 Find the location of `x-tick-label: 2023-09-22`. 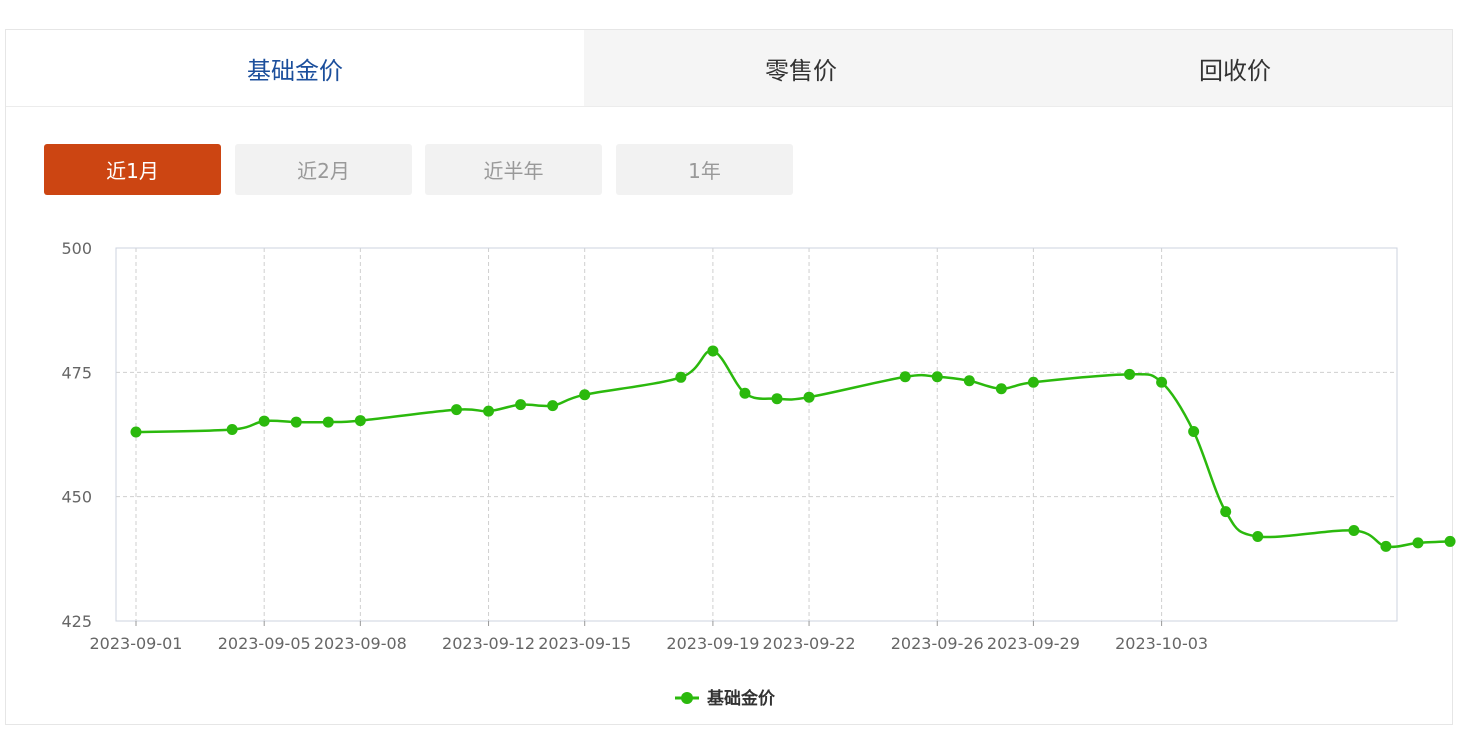

x-tick-label: 2023-09-22 is located at coordinates (809, 643).